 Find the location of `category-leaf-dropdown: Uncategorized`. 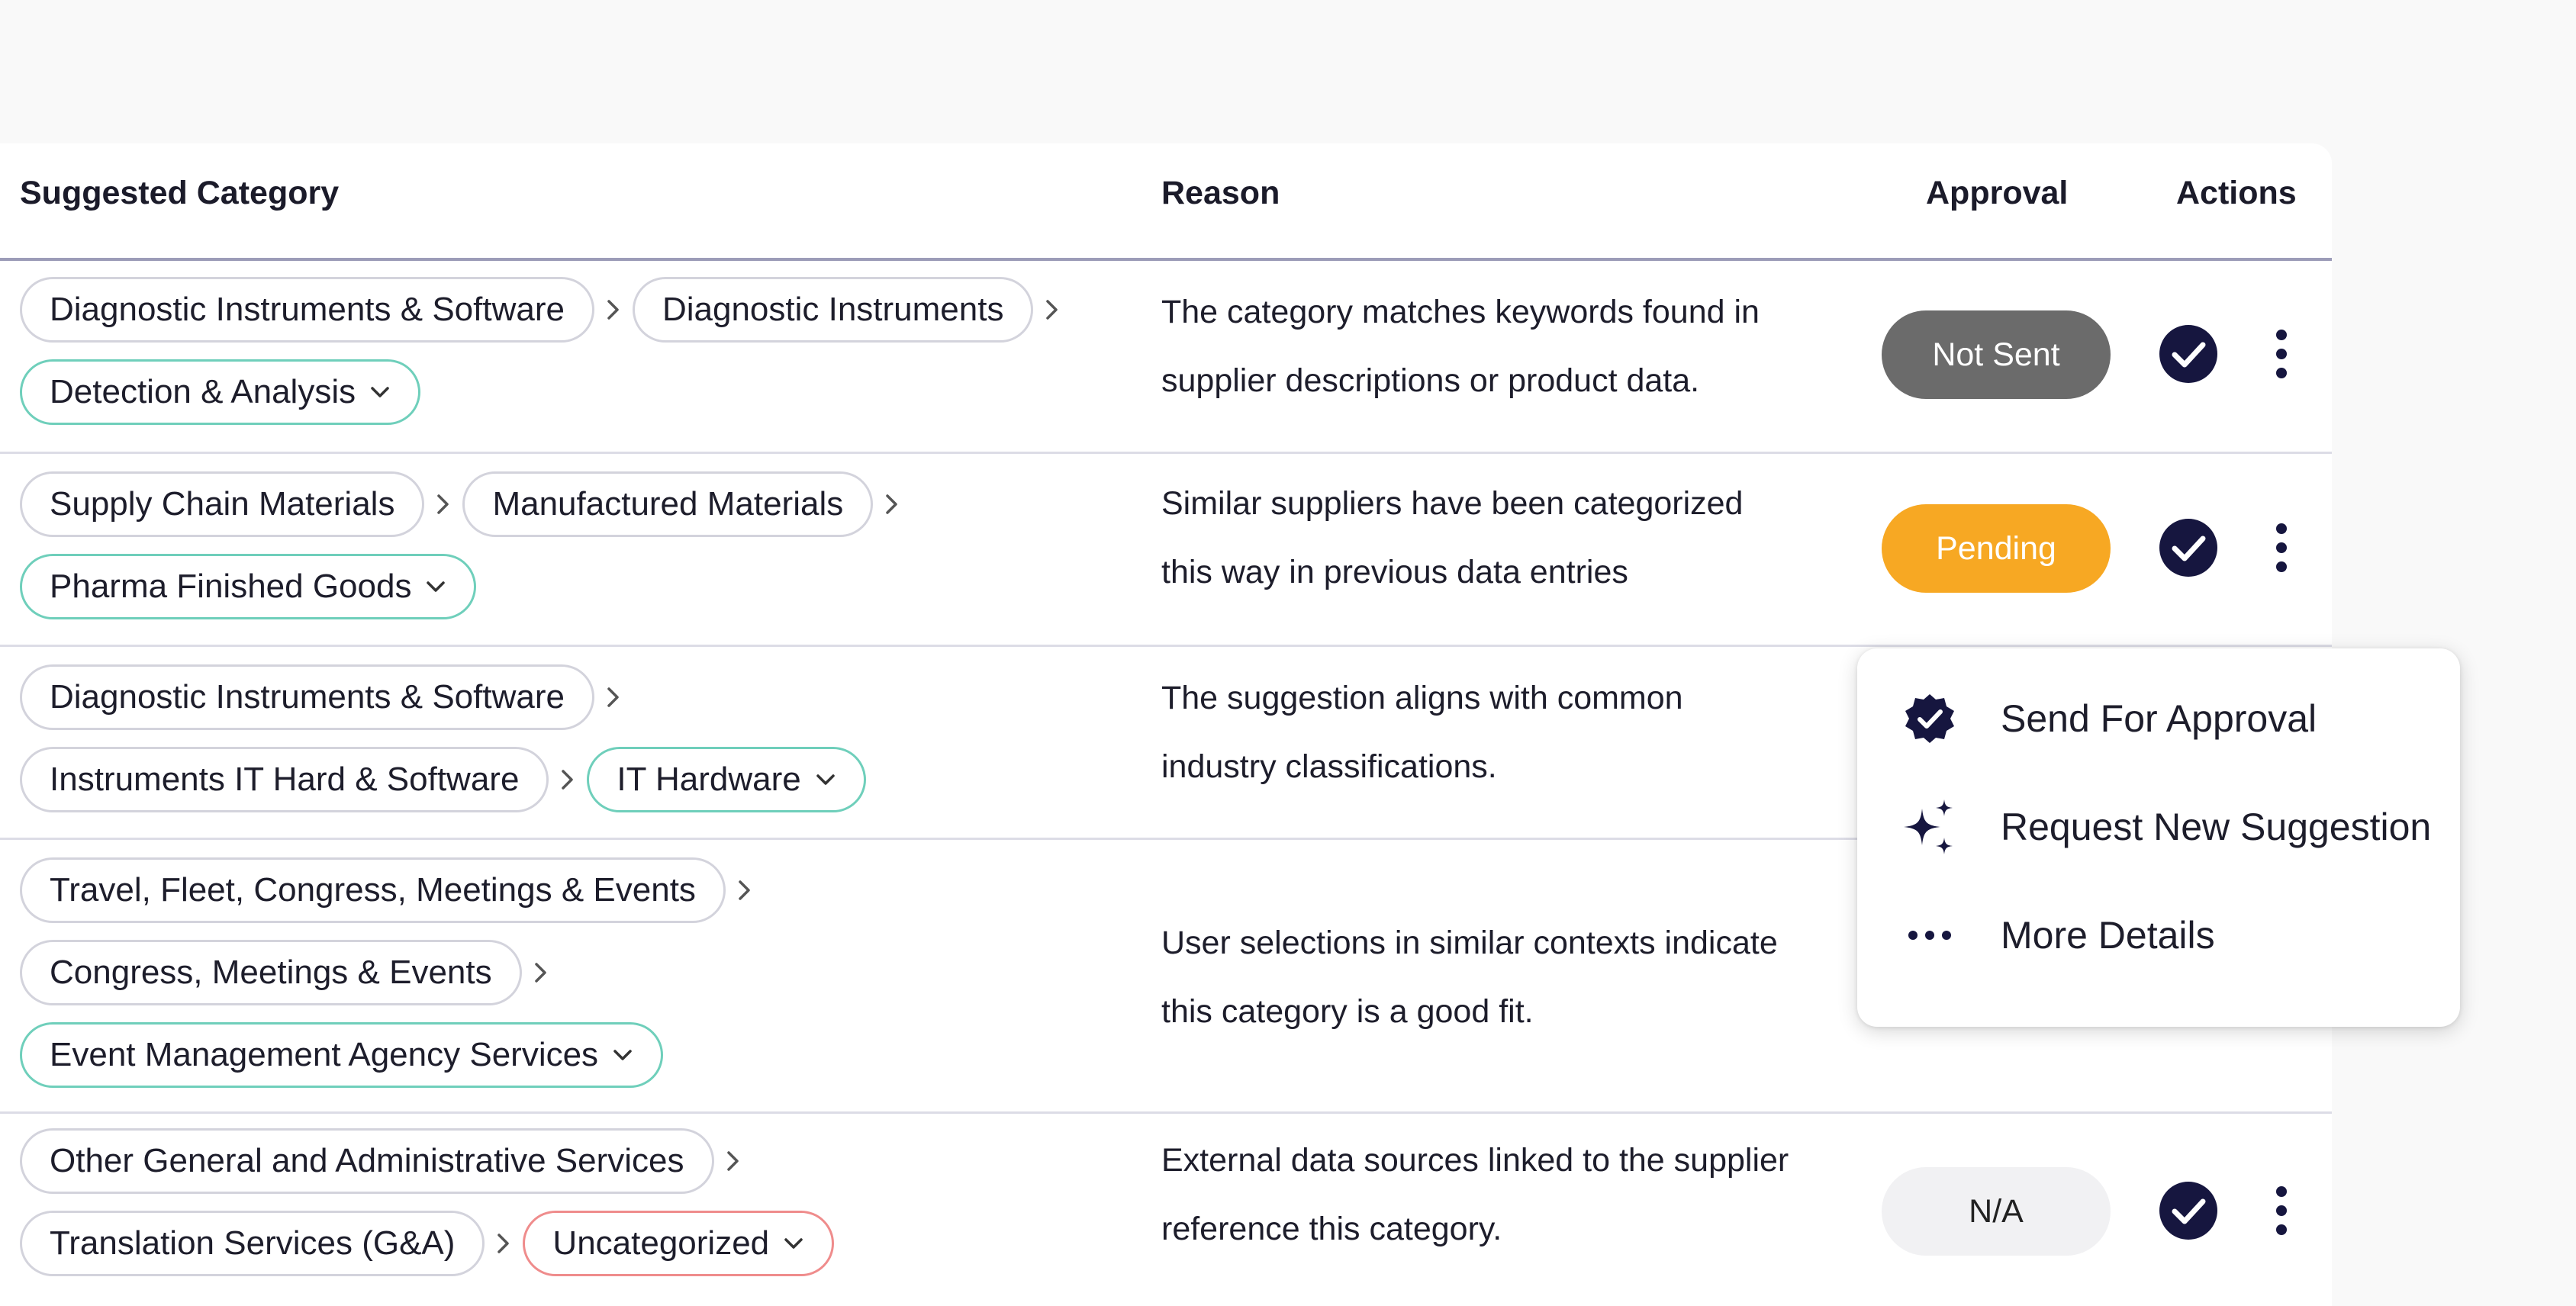

category-leaf-dropdown: Uncategorized is located at coordinates (679, 1243).